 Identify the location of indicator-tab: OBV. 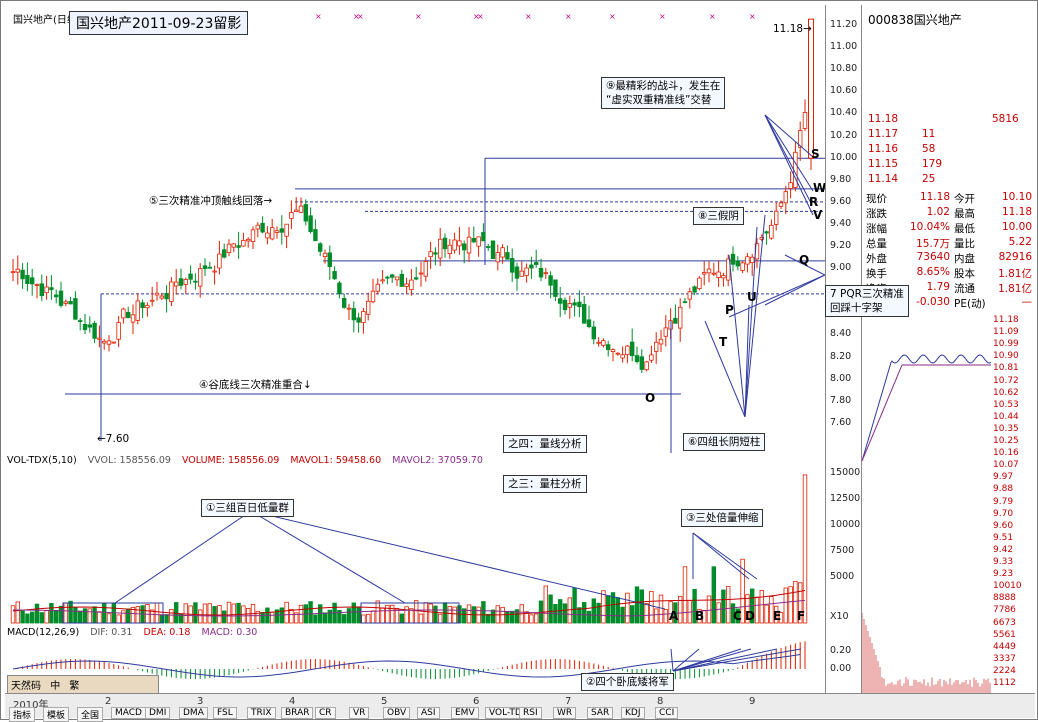
(396, 713).